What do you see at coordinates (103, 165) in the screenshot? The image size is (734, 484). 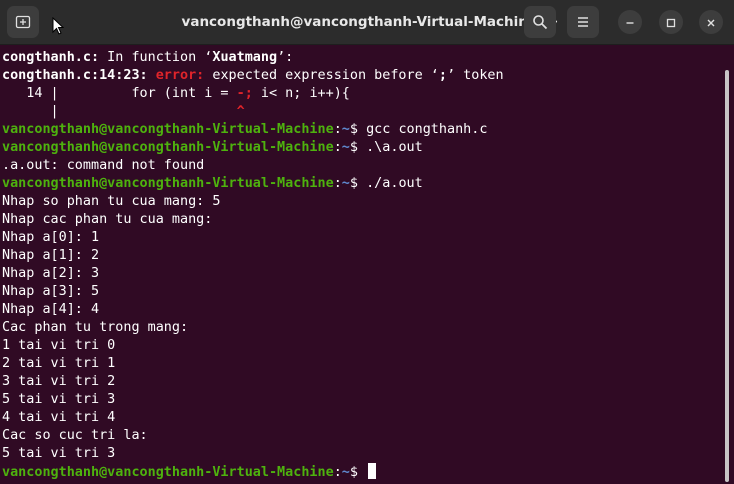 I see `output-line: .a.out: command not found` at bounding box center [103, 165].